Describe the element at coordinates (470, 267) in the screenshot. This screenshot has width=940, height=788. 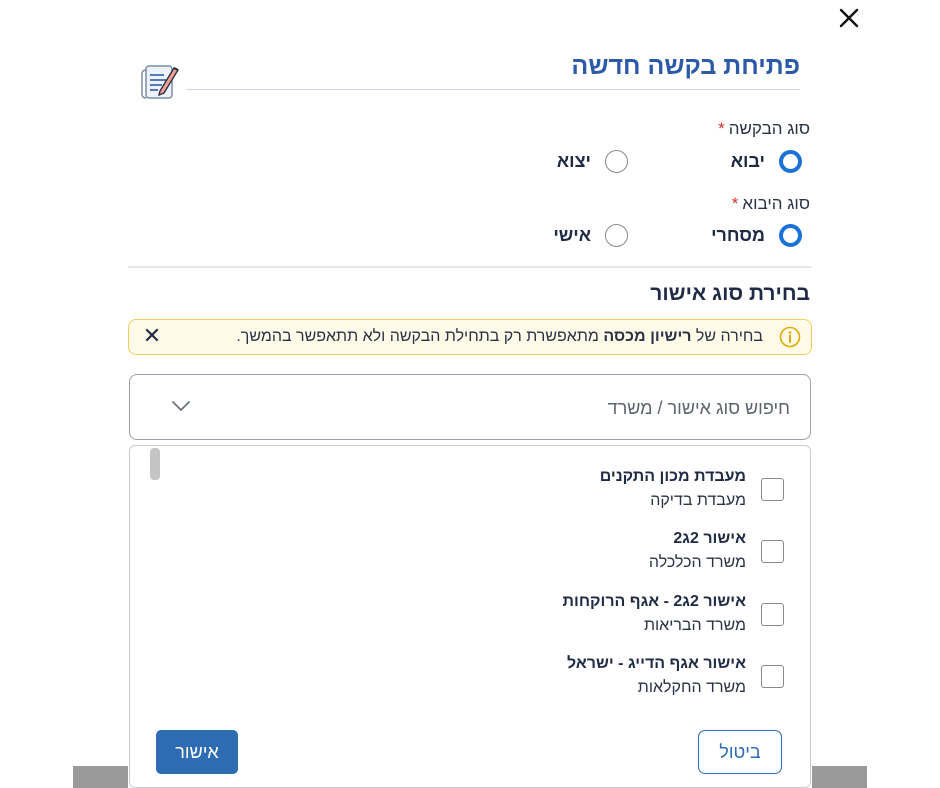
I see `section-divider` at that location.